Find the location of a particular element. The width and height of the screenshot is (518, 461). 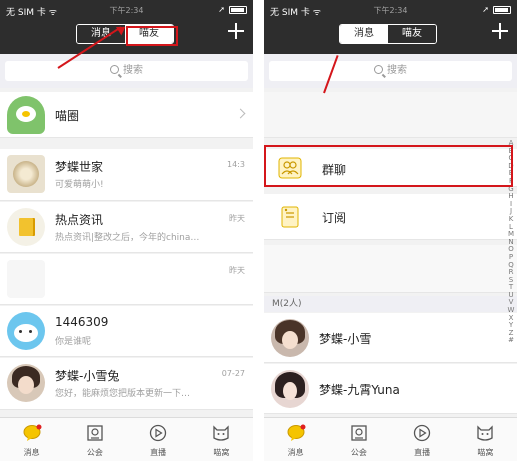

tab-friends: 喵友 is located at coordinates (412, 34).